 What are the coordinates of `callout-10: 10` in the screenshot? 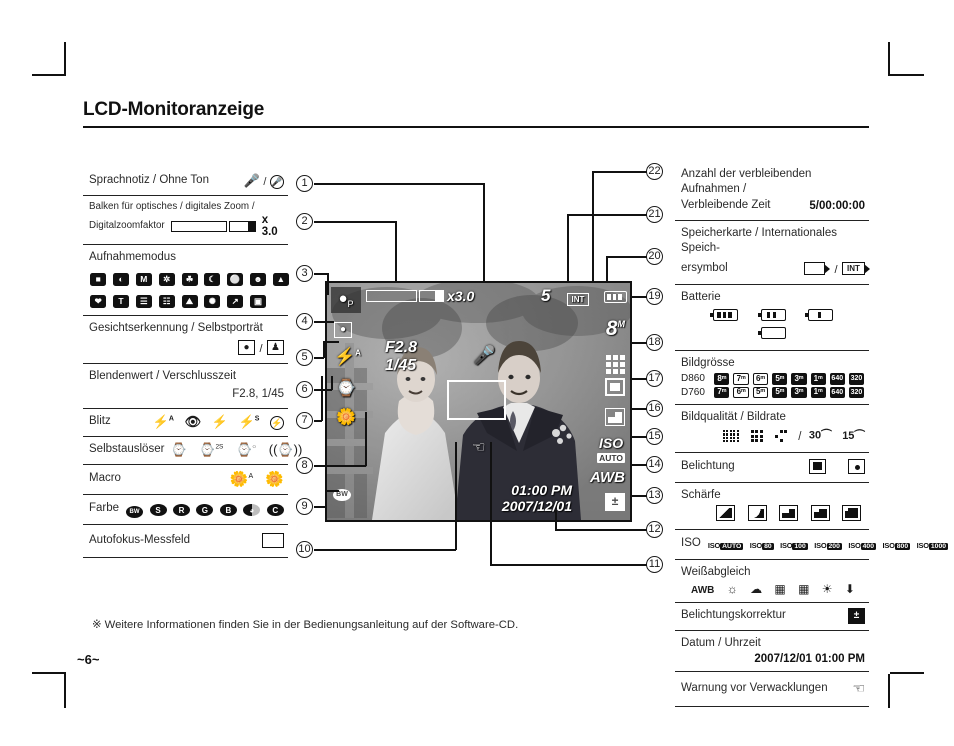 It's located at (304, 549).